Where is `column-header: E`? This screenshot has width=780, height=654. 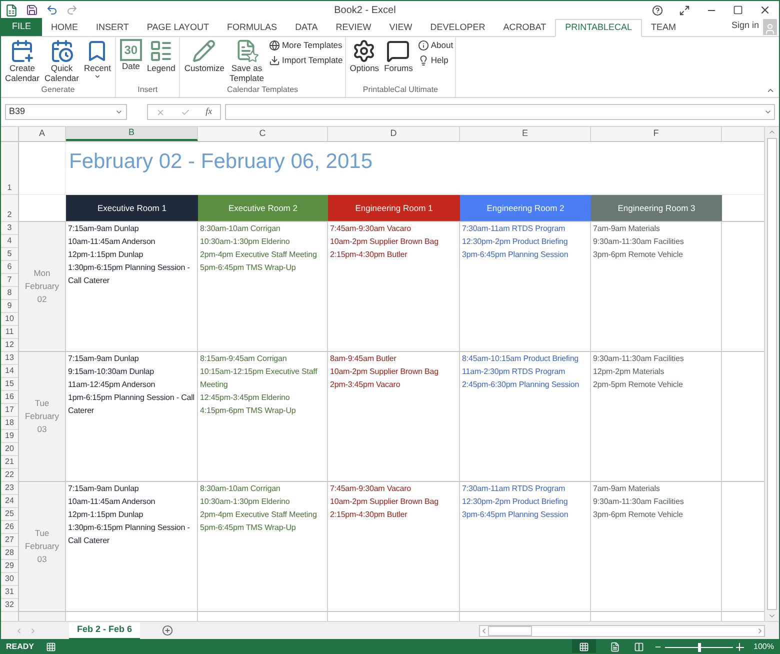
column-header: E is located at coordinates (525, 134).